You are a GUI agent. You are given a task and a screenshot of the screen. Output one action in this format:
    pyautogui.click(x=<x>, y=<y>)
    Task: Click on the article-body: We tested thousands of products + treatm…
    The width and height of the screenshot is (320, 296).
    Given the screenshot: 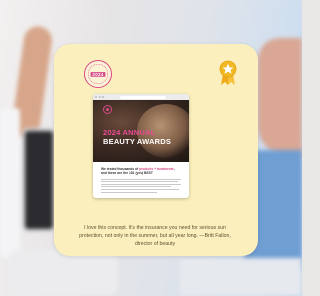 What is the action you would take?
    pyautogui.click(x=141, y=177)
    